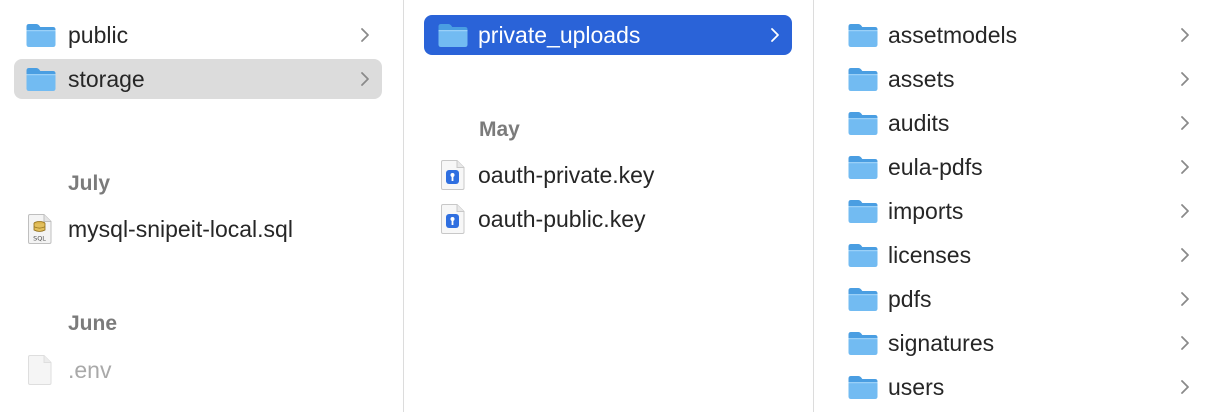 This screenshot has height=412, width=1212. I want to click on folder-name: signatures, so click(941, 342).